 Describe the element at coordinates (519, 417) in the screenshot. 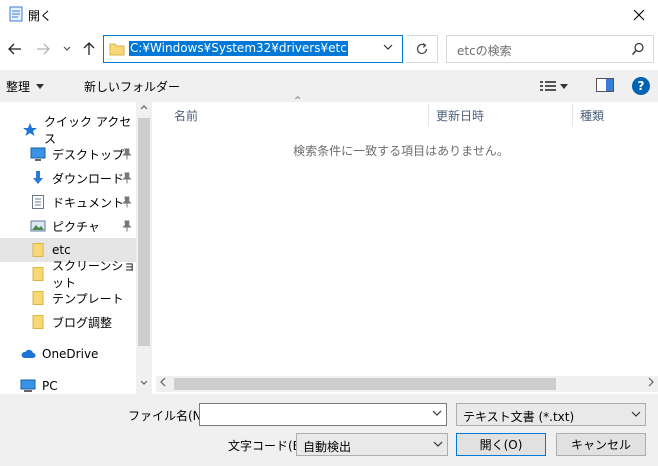

I see `filetype-value: テキスト文書 (*.txt)` at that location.